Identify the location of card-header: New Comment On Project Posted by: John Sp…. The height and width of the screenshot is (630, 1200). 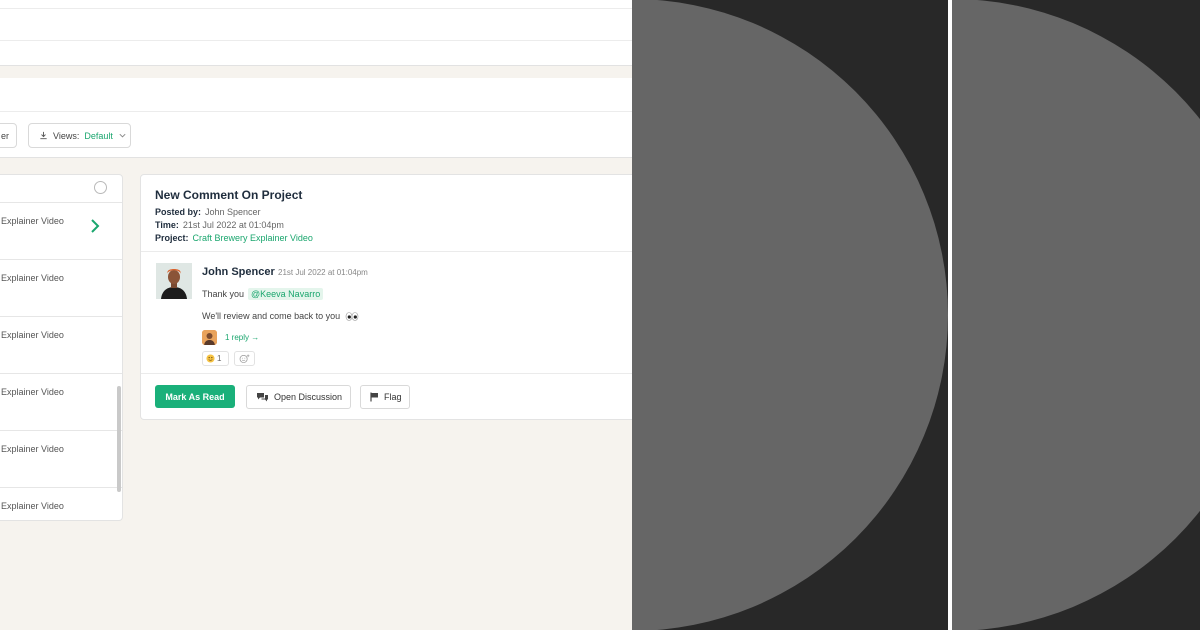
(386, 213).